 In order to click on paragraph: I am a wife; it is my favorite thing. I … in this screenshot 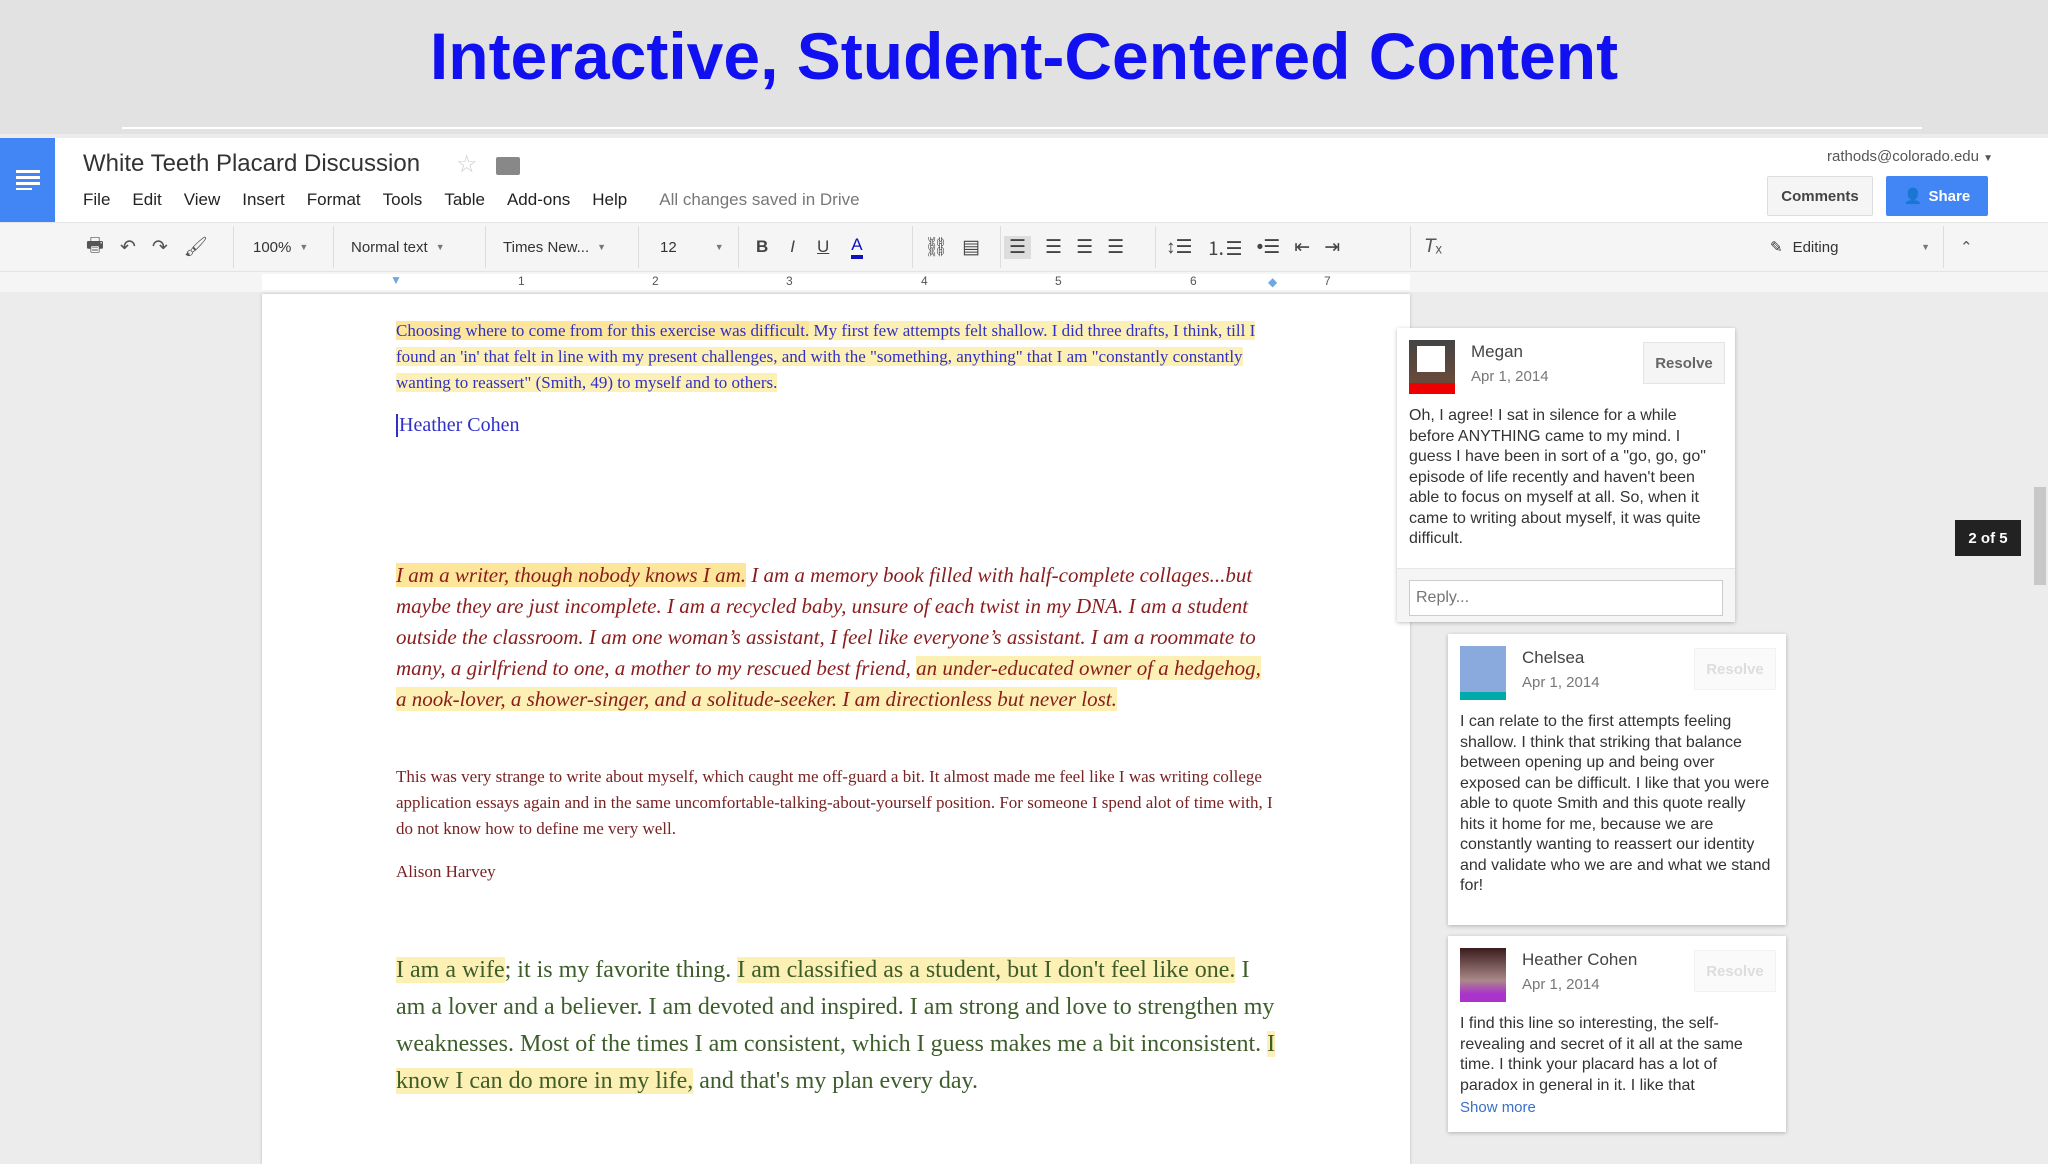, I will do `click(836, 1026)`.